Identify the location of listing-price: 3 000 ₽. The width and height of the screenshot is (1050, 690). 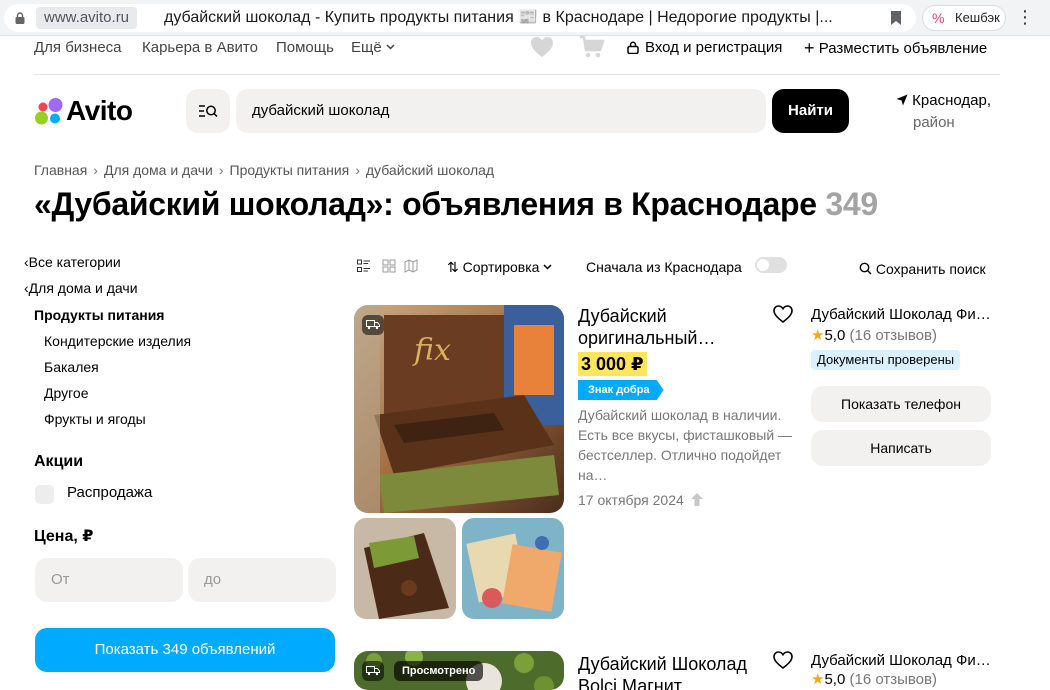
(612, 364).